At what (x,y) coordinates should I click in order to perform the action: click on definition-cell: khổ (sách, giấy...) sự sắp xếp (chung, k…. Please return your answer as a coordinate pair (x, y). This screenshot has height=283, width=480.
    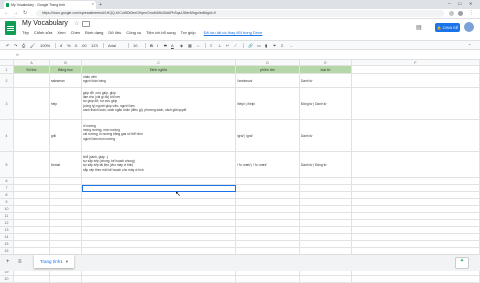
    Looking at the image, I should click on (159, 165).